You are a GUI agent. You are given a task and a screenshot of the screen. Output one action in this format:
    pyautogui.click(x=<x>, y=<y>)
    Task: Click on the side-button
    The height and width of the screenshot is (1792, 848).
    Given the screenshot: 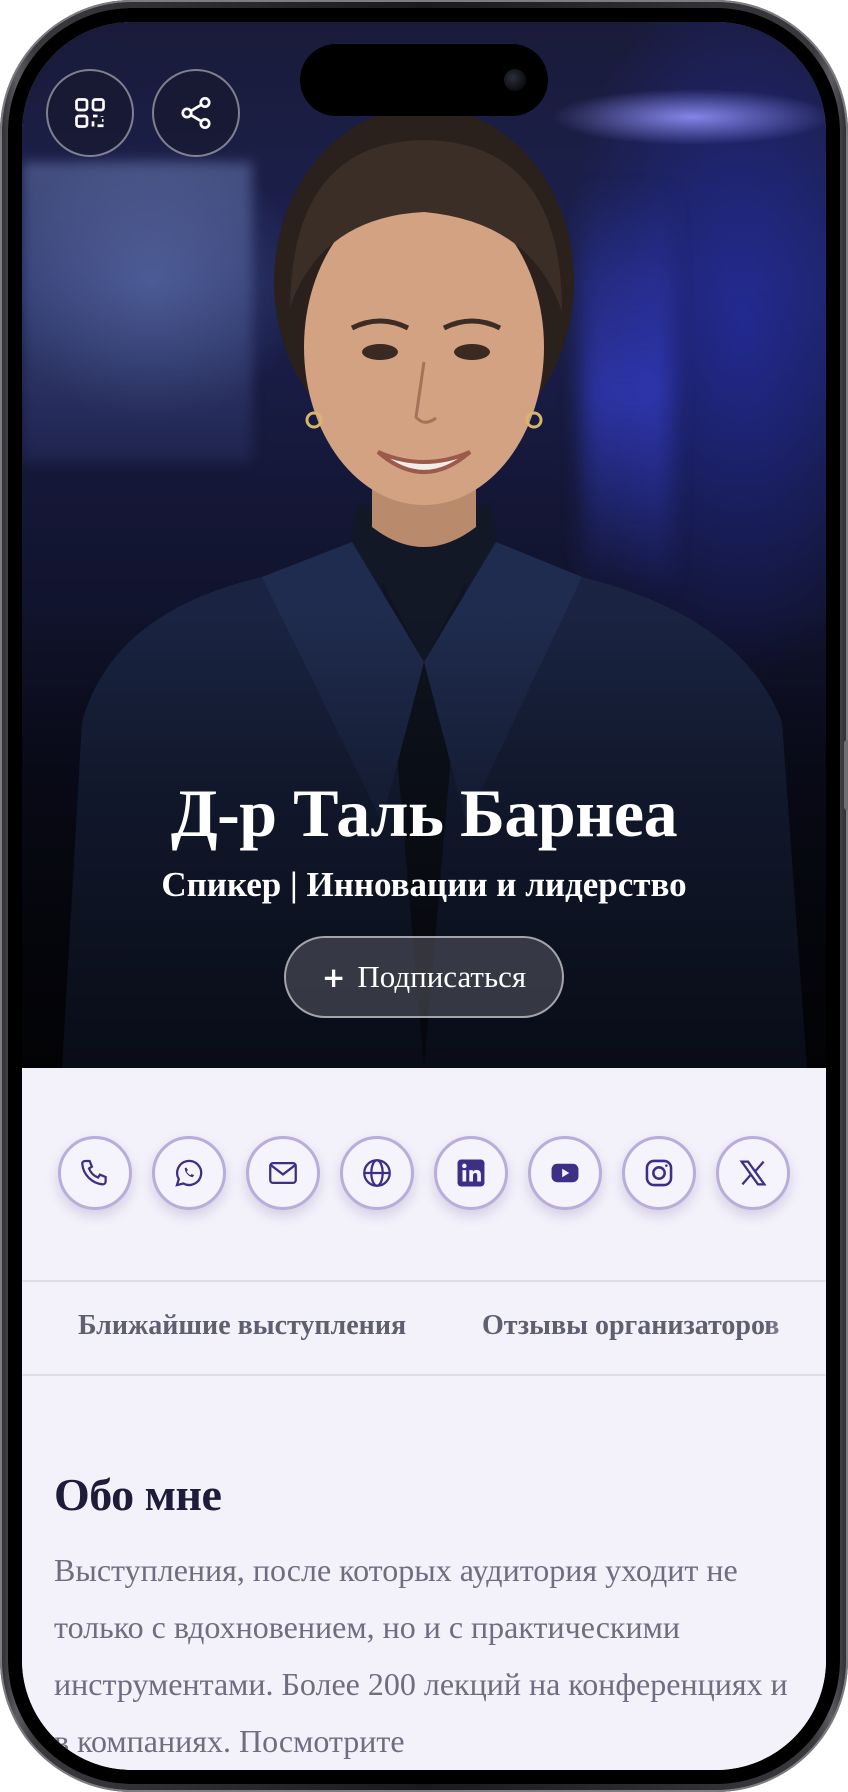 What is the action you would take?
    pyautogui.click(x=846, y=775)
    